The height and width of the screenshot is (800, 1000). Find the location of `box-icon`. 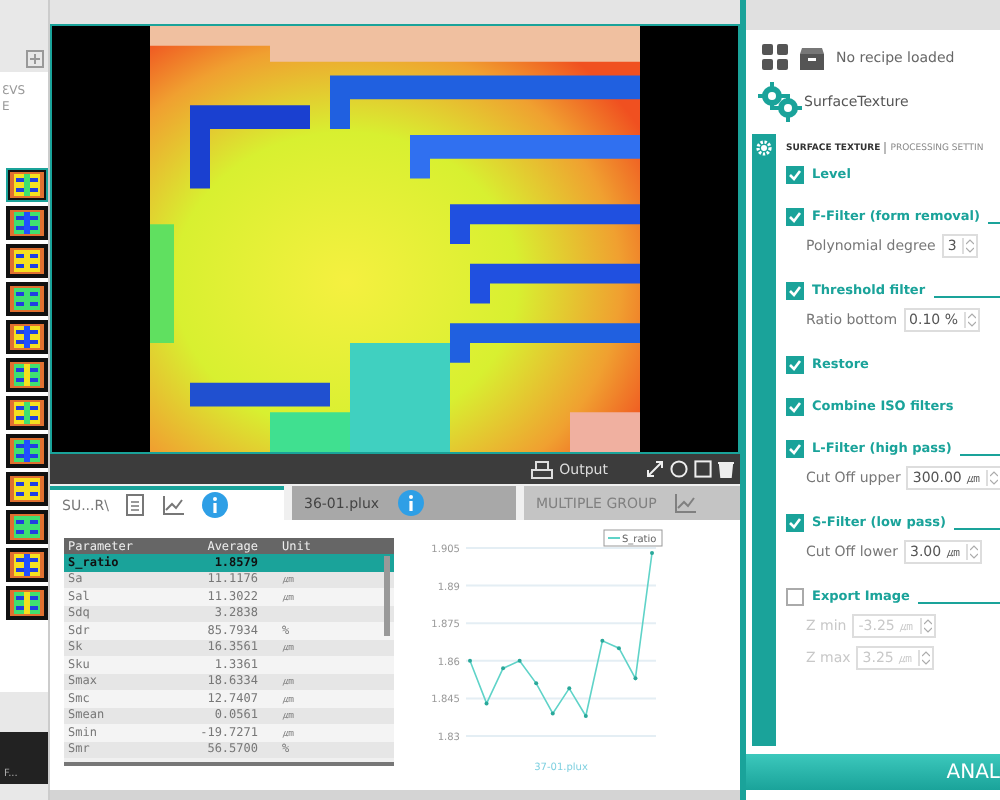

box-icon is located at coordinates (812, 57).